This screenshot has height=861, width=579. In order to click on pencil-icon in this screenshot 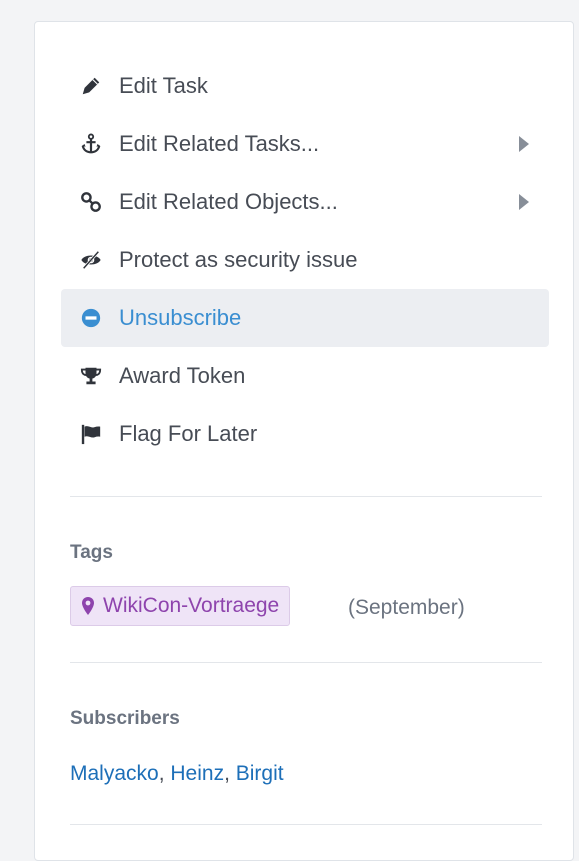, I will do `click(91, 86)`.